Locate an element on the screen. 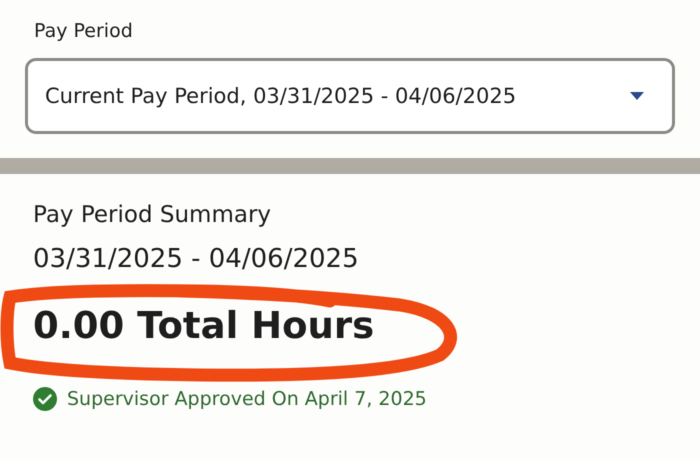  approval-status: Supervisor Approved On April 7, 2025 is located at coordinates (247, 399).